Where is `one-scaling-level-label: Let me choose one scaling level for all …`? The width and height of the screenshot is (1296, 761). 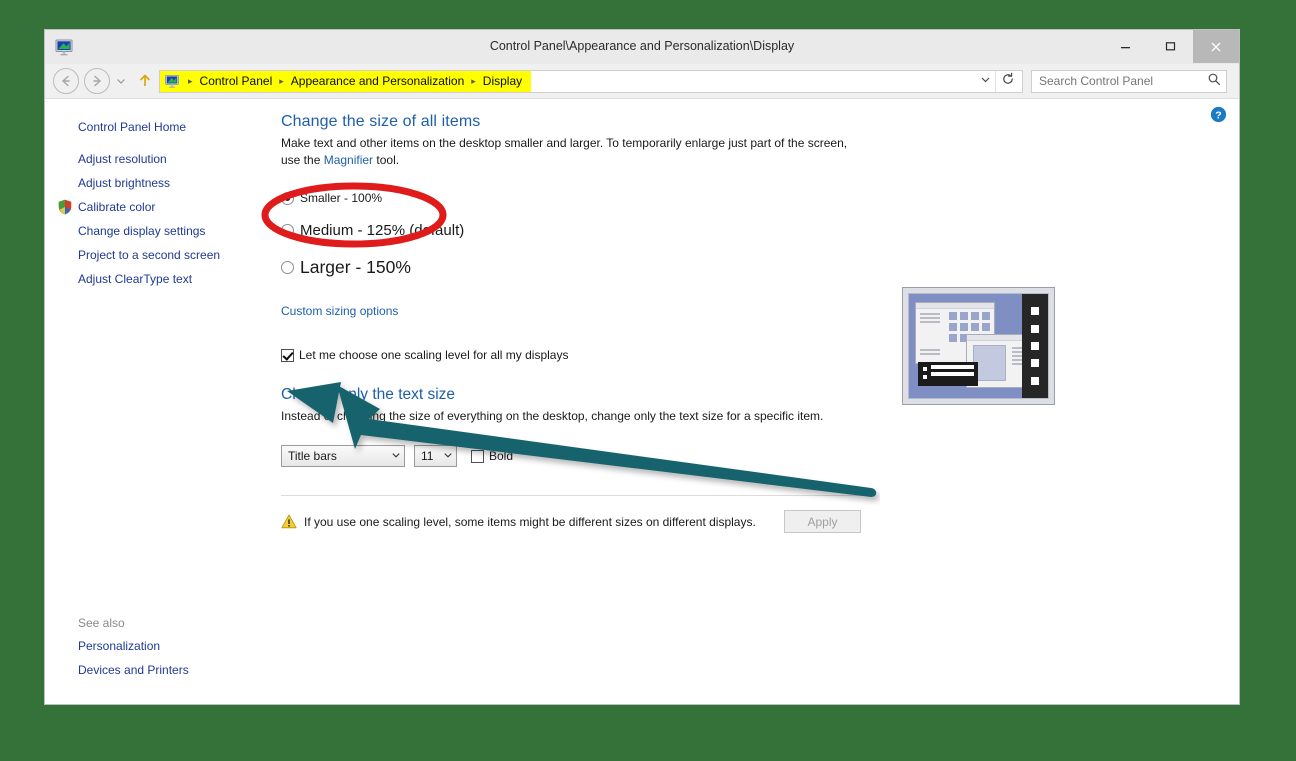 one-scaling-level-label: Let me choose one scaling level for all … is located at coordinates (434, 355).